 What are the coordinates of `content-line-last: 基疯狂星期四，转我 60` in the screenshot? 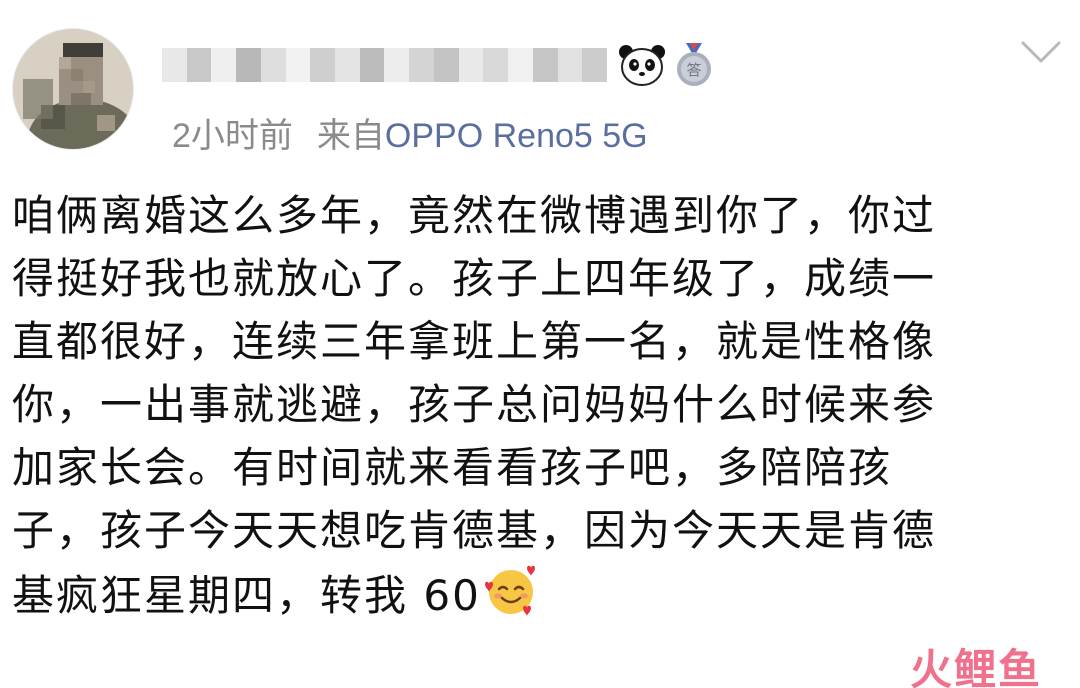 It's located at (532, 593).